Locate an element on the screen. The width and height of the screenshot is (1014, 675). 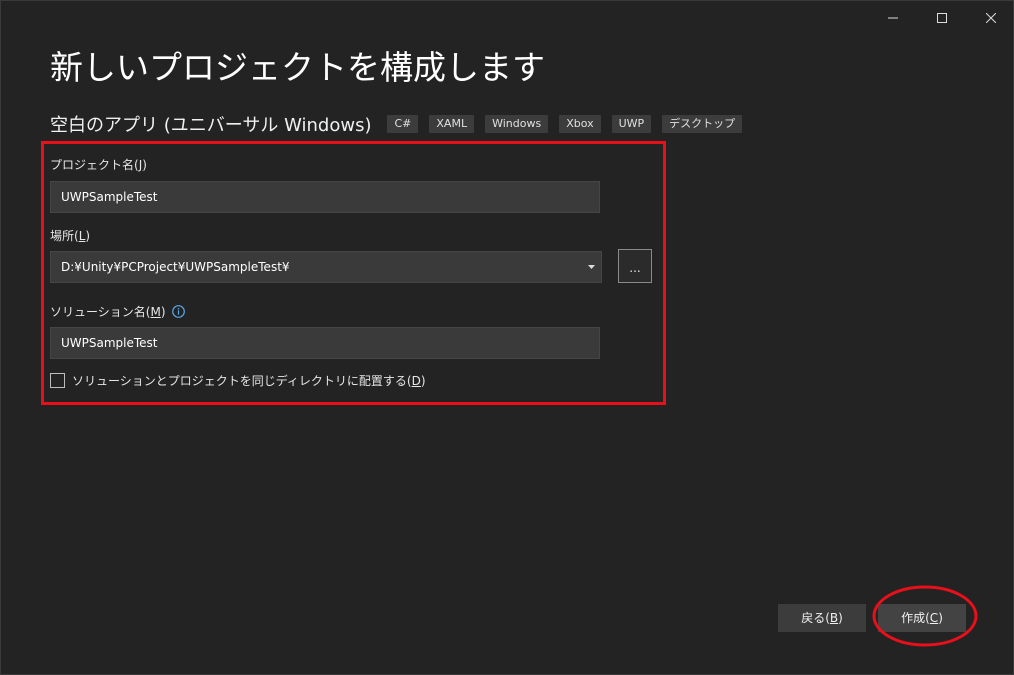
close-button is located at coordinates (991, 18).